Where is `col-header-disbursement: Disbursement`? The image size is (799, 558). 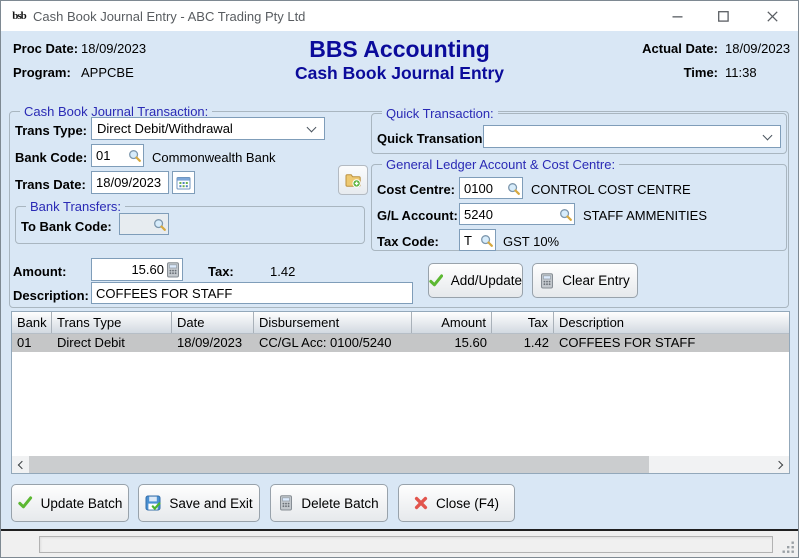 col-header-disbursement: Disbursement is located at coordinates (333, 322).